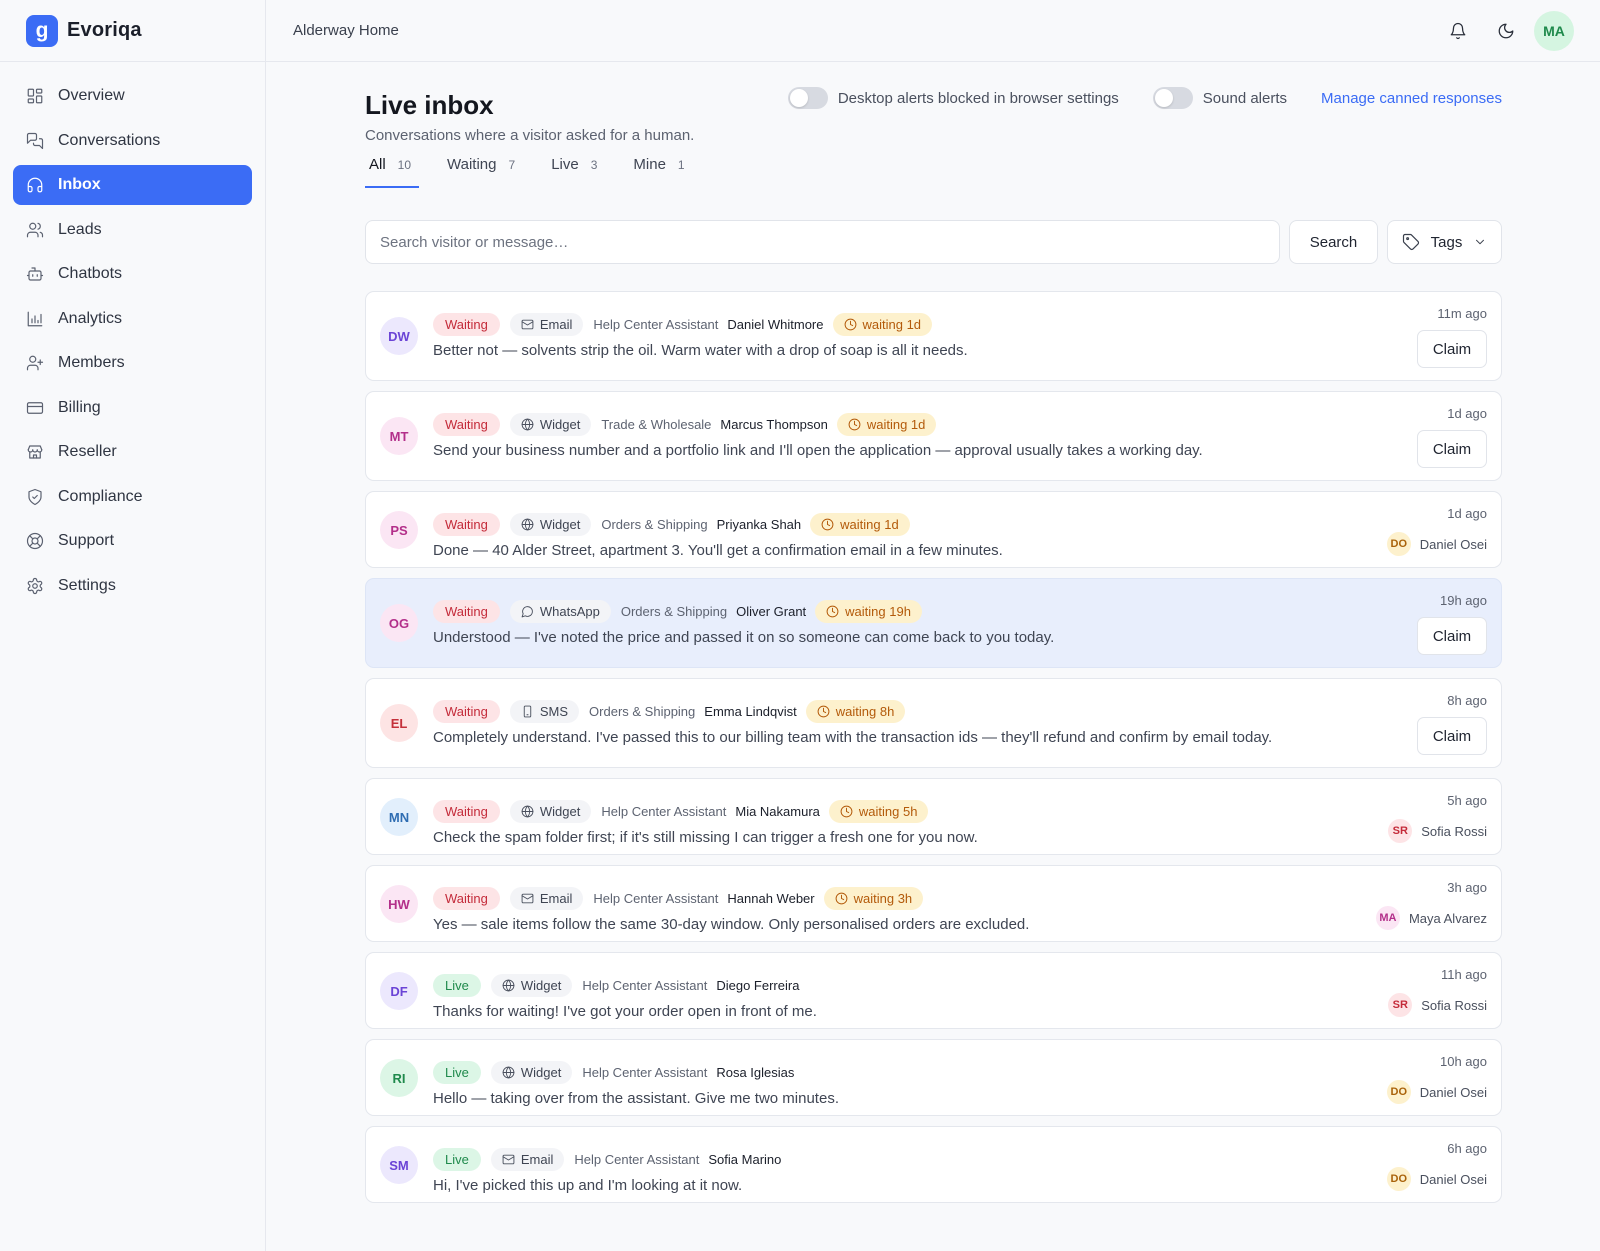 The image size is (1600, 1251). I want to click on assignee-name: Maya Alvarez, so click(1447, 918).